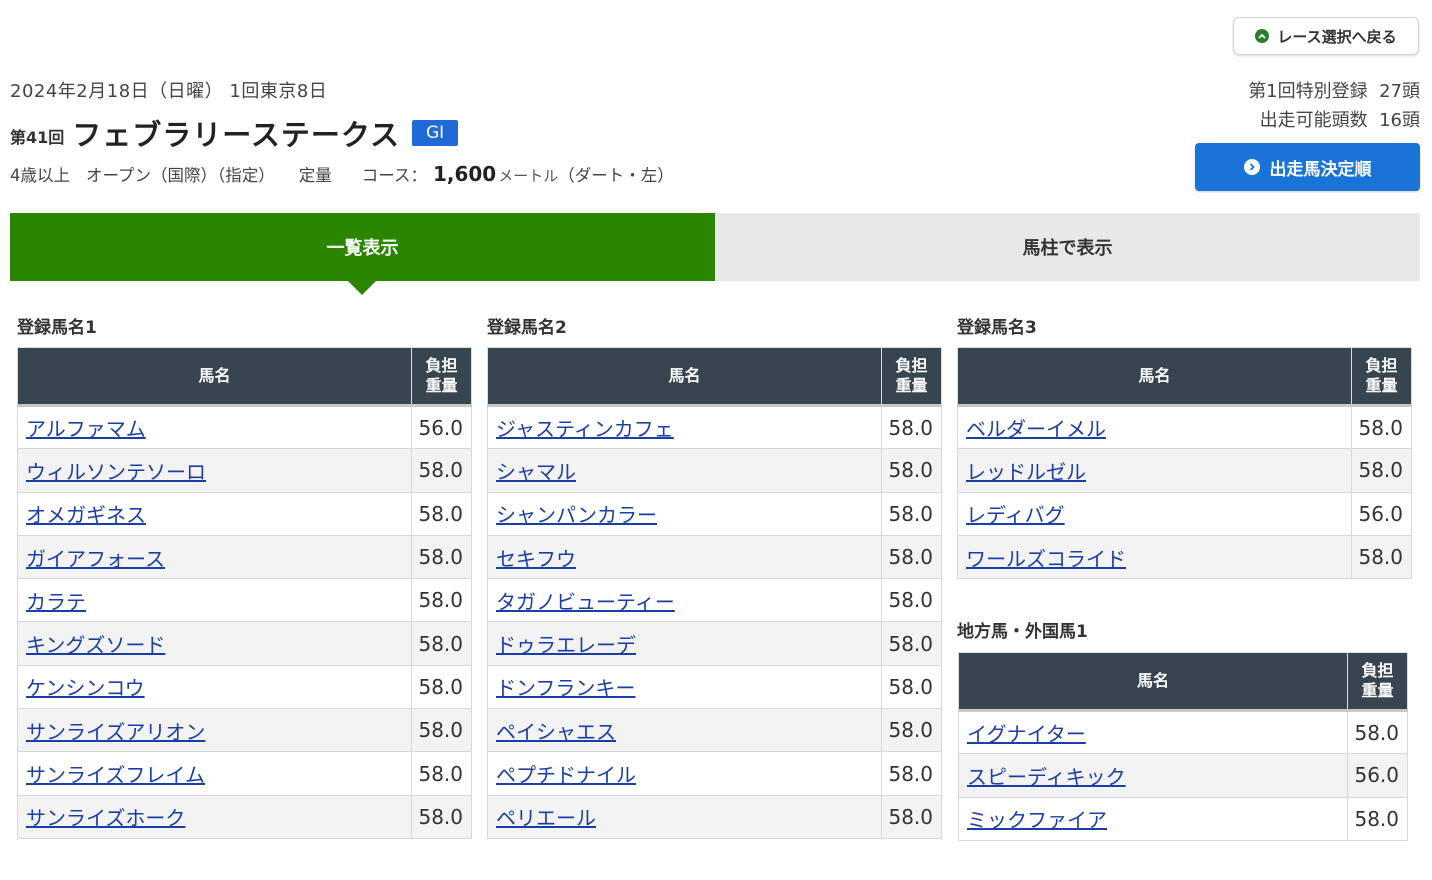 The height and width of the screenshot is (880, 1432). What do you see at coordinates (85, 688) in the screenshot?
I see `horse-name-link: ケンシンコウ` at bounding box center [85, 688].